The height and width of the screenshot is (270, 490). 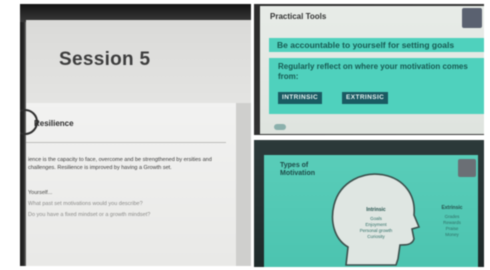 What do you see at coordinates (280, 127) in the screenshot?
I see `slide-footer-logo` at bounding box center [280, 127].